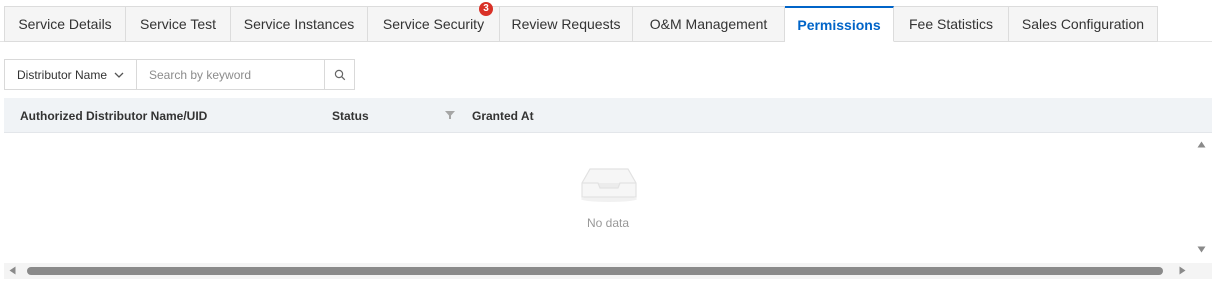  I want to click on search-bar: Distributor Name, so click(179, 74).